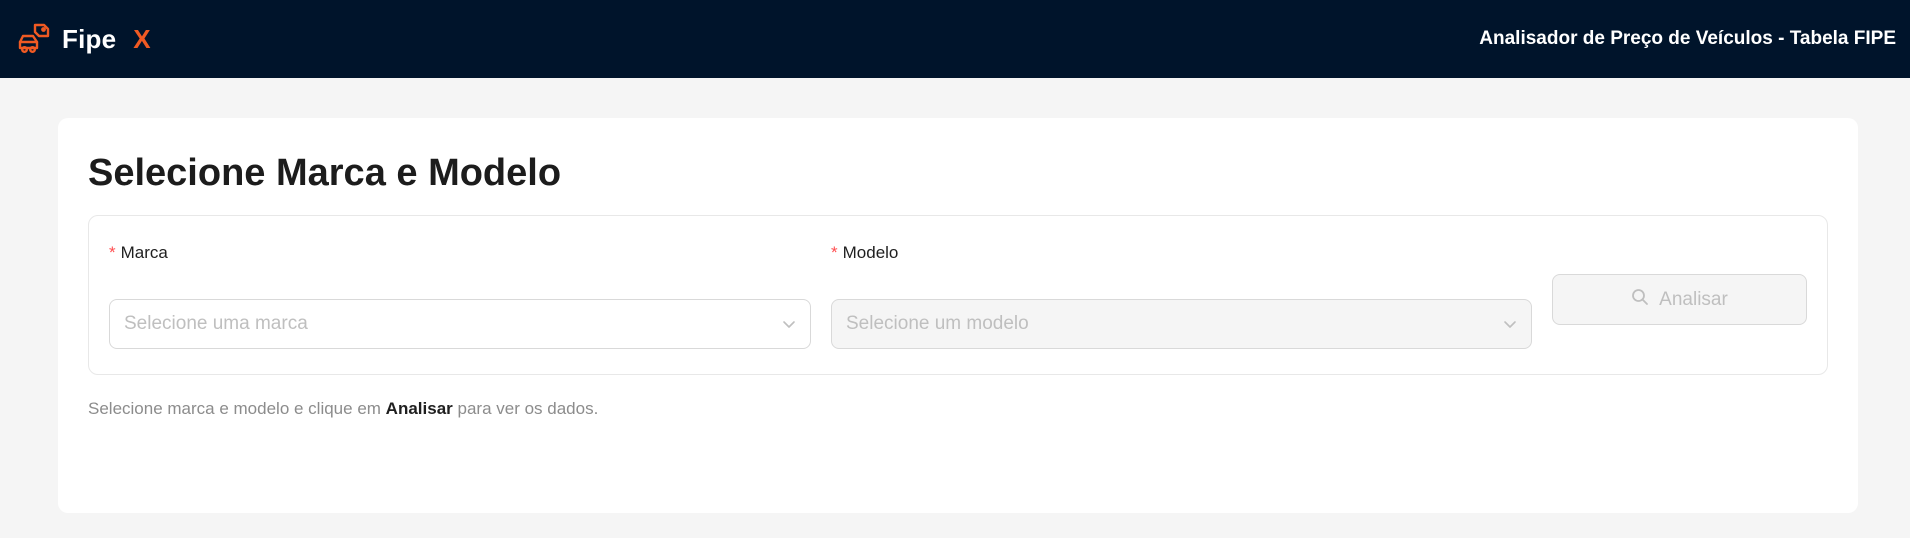  What do you see at coordinates (89, 38) in the screenshot?
I see `brand-name: Fipe` at bounding box center [89, 38].